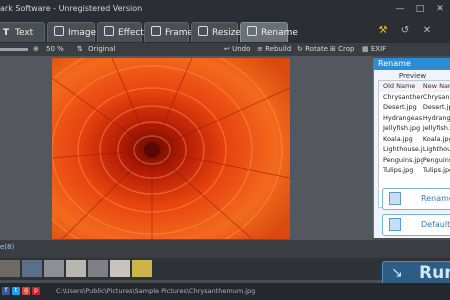  What do you see at coordinates (36, 291) in the screenshot?
I see `pinterest-icon: p` at bounding box center [36, 291].